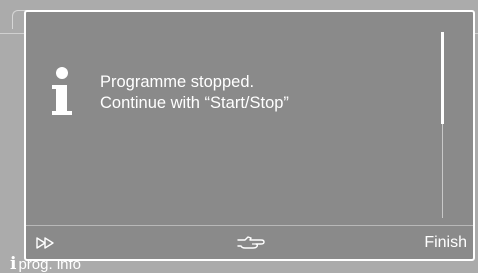 The image size is (478, 273). Describe the element at coordinates (12, 33) in the screenshot. I see `background-divider` at that location.